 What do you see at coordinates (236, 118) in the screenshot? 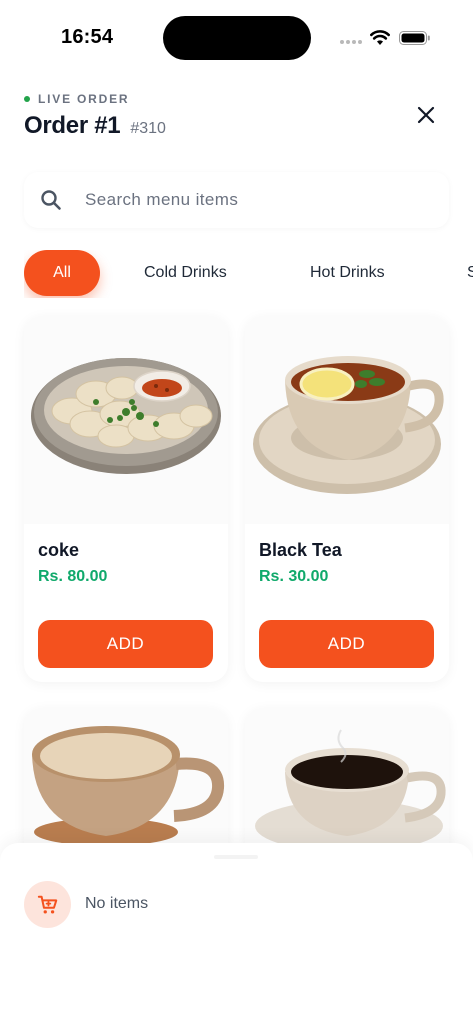
I see `order-header: LIVE ORDER Order #1 #310` at bounding box center [236, 118].